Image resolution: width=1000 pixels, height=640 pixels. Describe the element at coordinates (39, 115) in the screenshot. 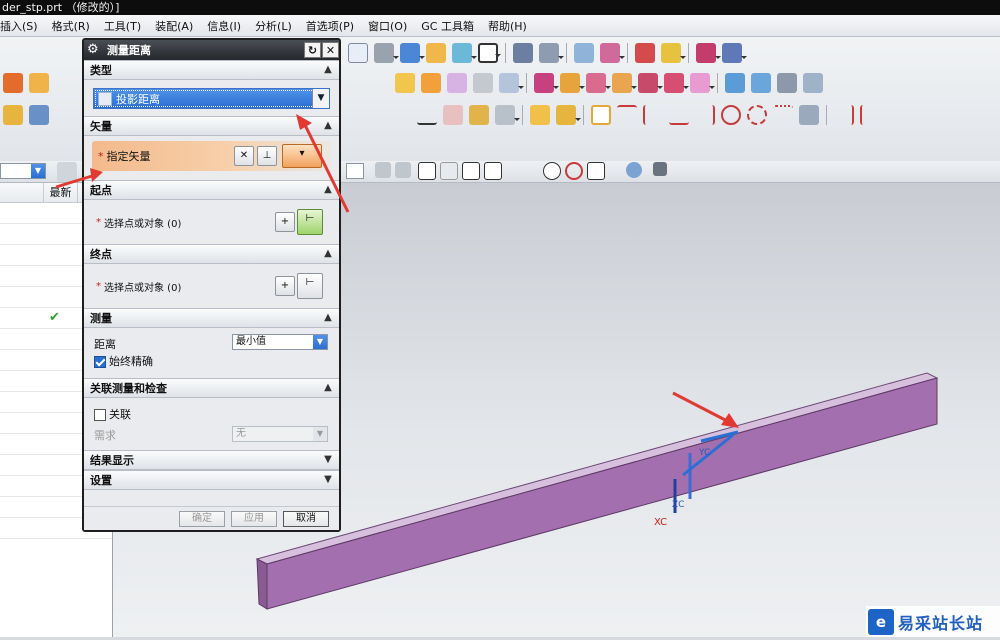

I see `text-icon` at that location.